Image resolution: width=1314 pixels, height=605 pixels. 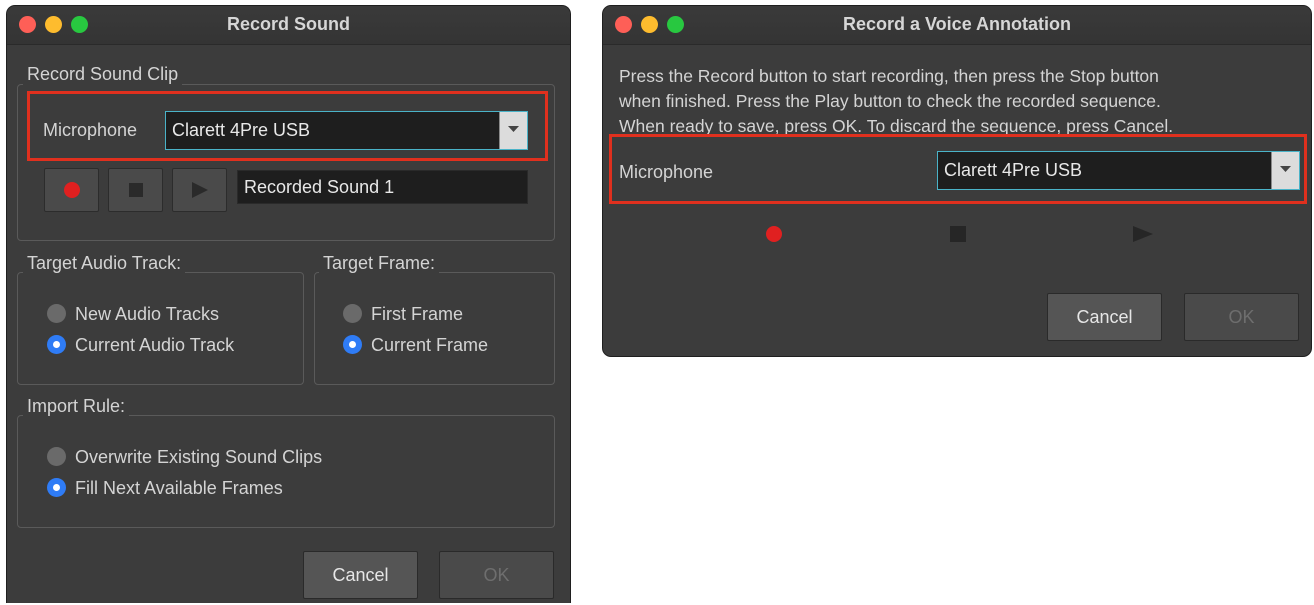 What do you see at coordinates (155, 345) in the screenshot?
I see `radio-label: Current Audio Track` at bounding box center [155, 345].